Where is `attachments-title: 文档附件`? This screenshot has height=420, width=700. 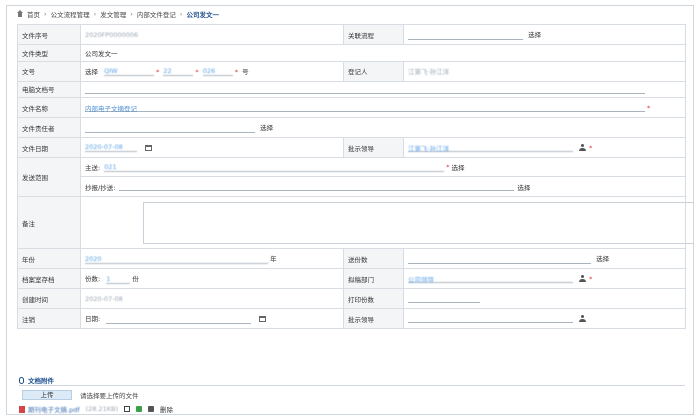 attachments-title: 文档附件 is located at coordinates (41, 381).